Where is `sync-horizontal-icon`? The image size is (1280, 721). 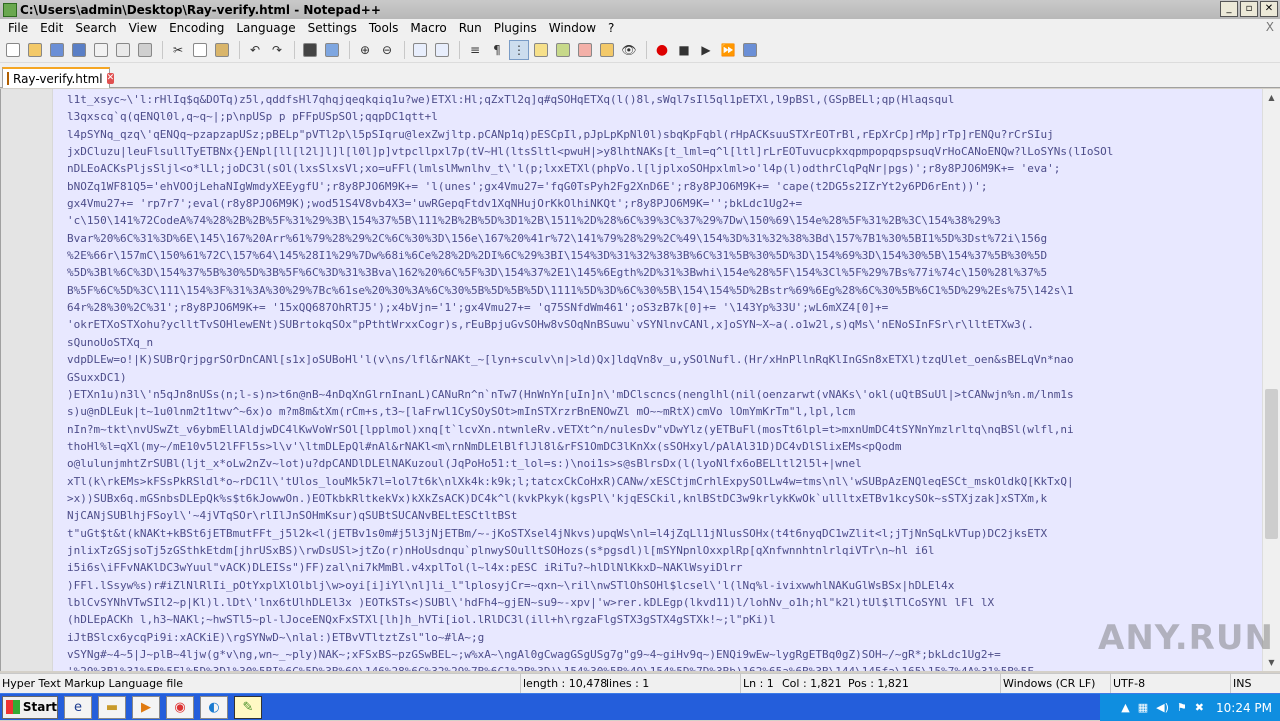
sync-horizontal-icon is located at coordinates (442, 50).